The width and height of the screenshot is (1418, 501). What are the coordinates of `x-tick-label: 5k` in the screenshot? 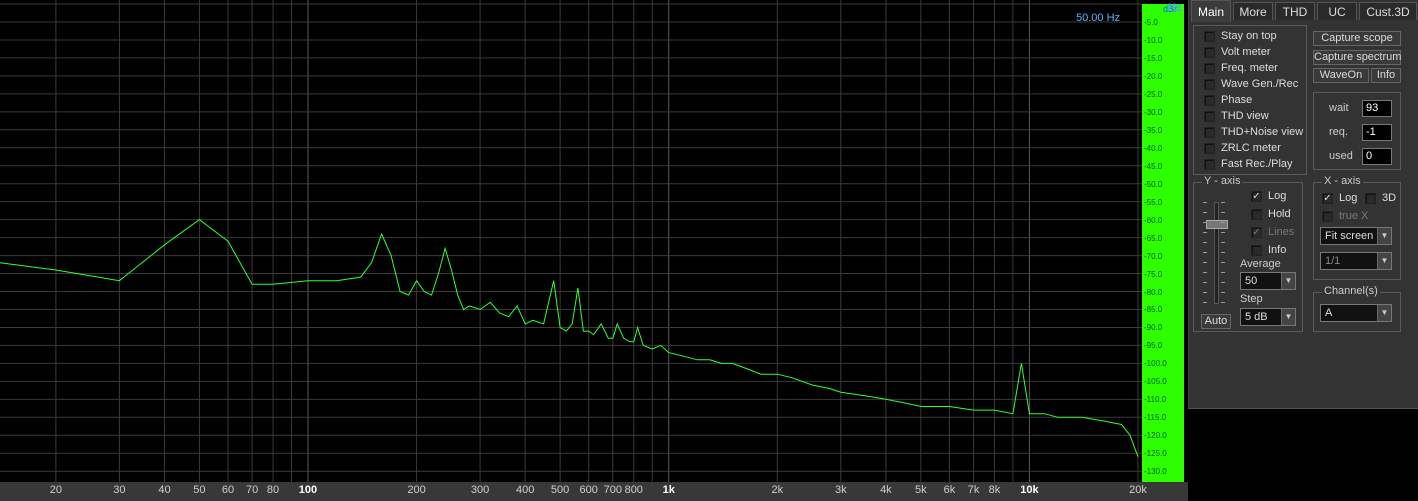 It's located at (921, 490).